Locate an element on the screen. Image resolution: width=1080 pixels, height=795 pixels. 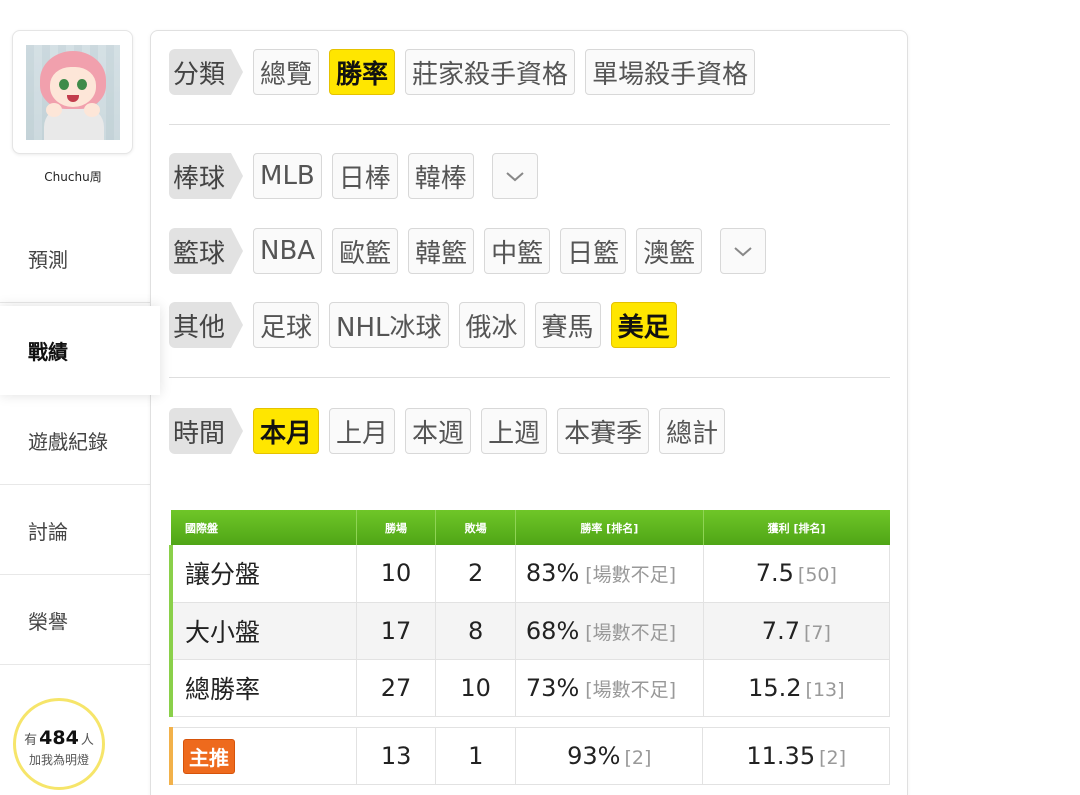
filter-this-month: 本月 is located at coordinates (286, 431).